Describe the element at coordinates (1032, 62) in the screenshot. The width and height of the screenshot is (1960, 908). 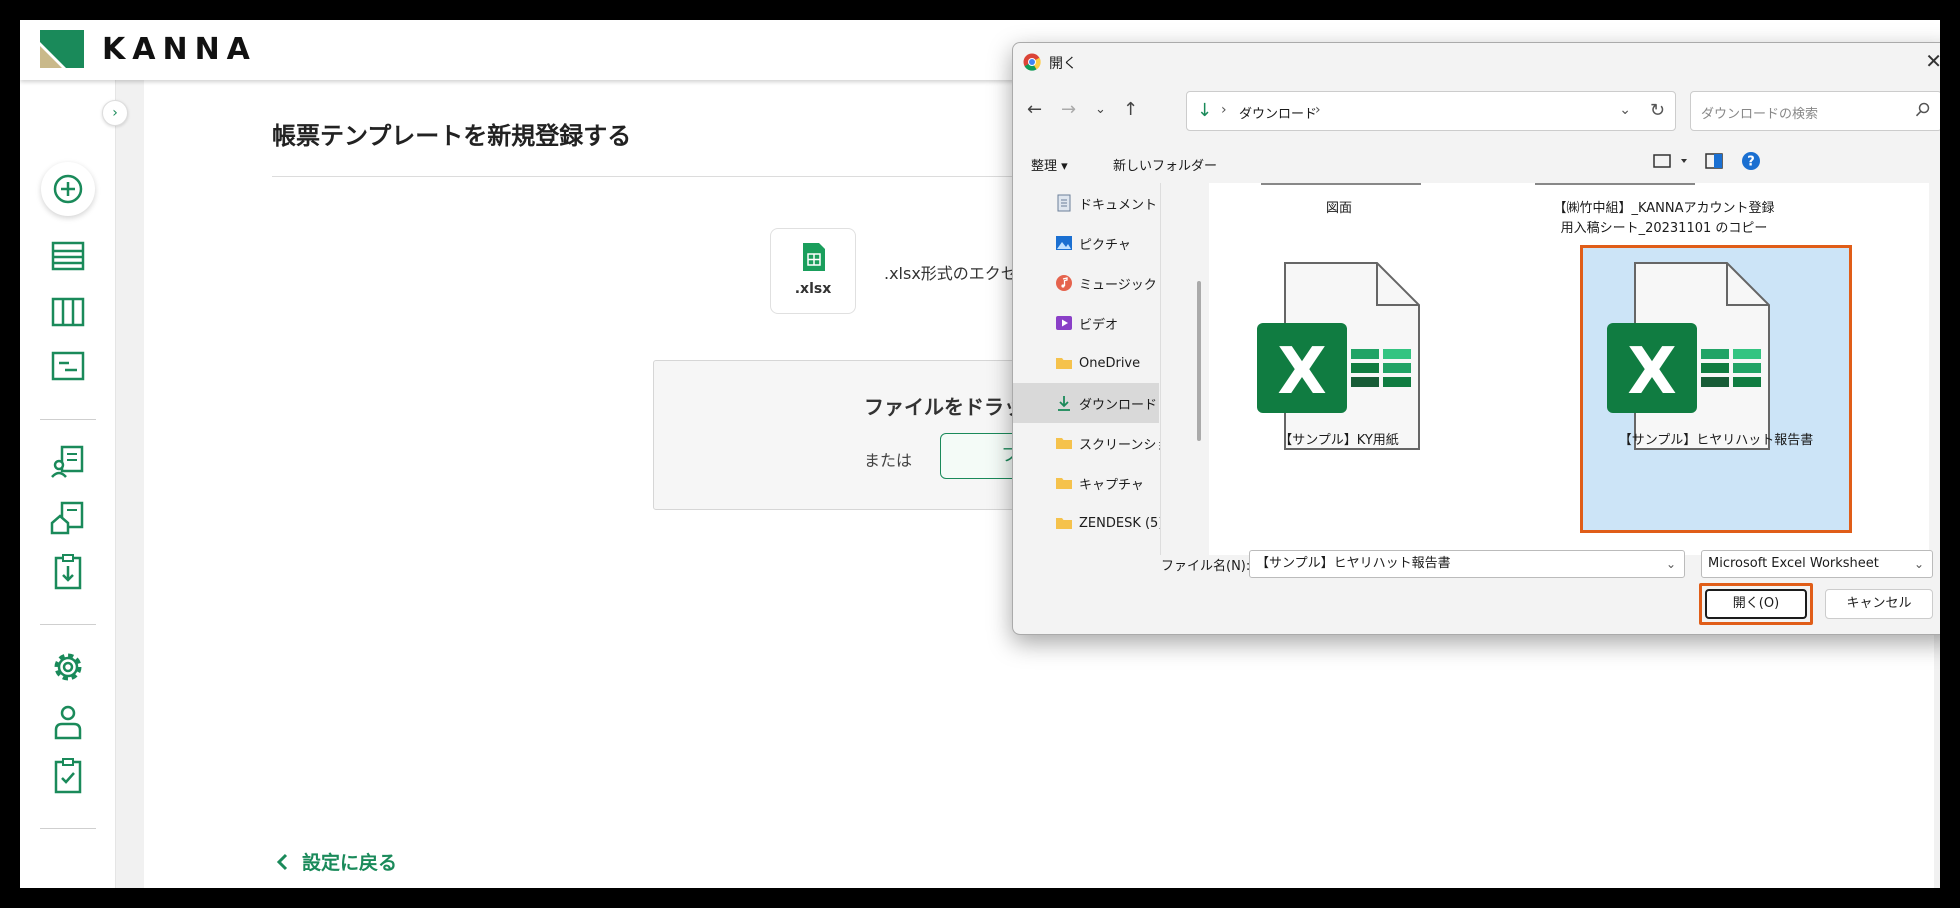
I see `chrome-icon` at that location.